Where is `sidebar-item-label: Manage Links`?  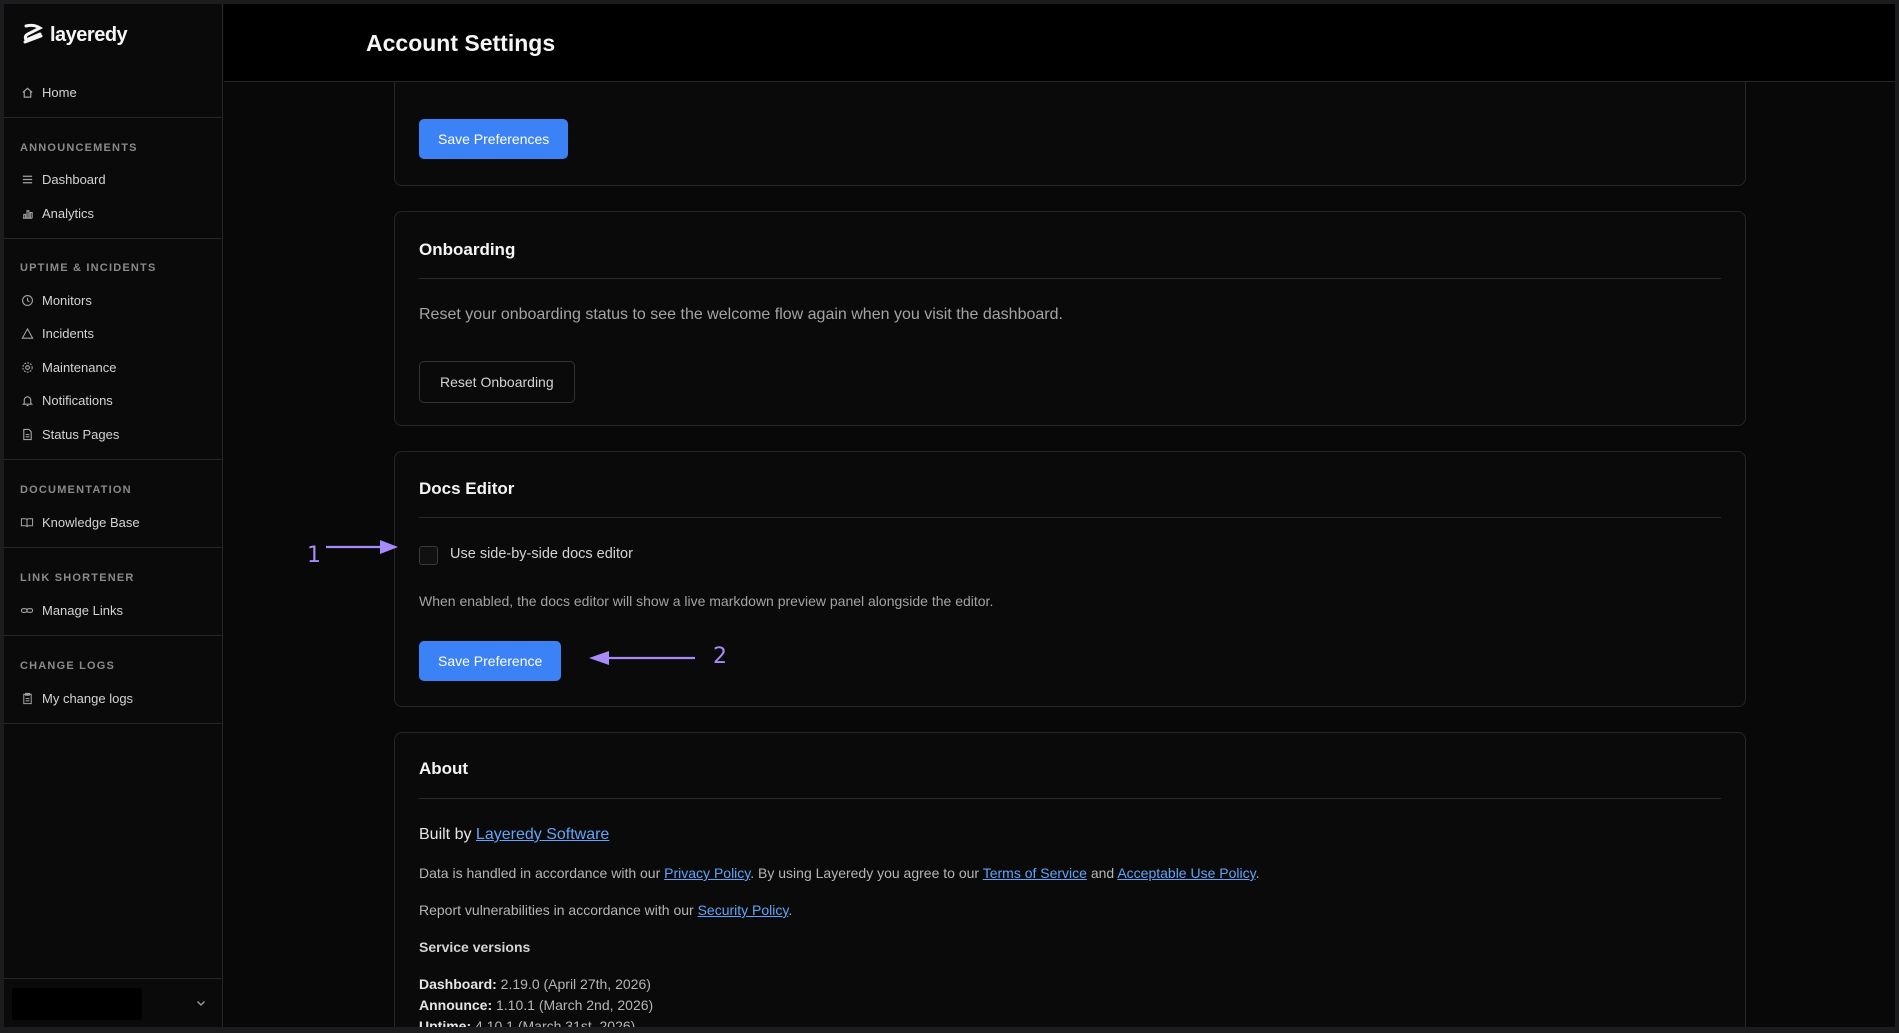
sidebar-item-label: Manage Links is located at coordinates (82, 610).